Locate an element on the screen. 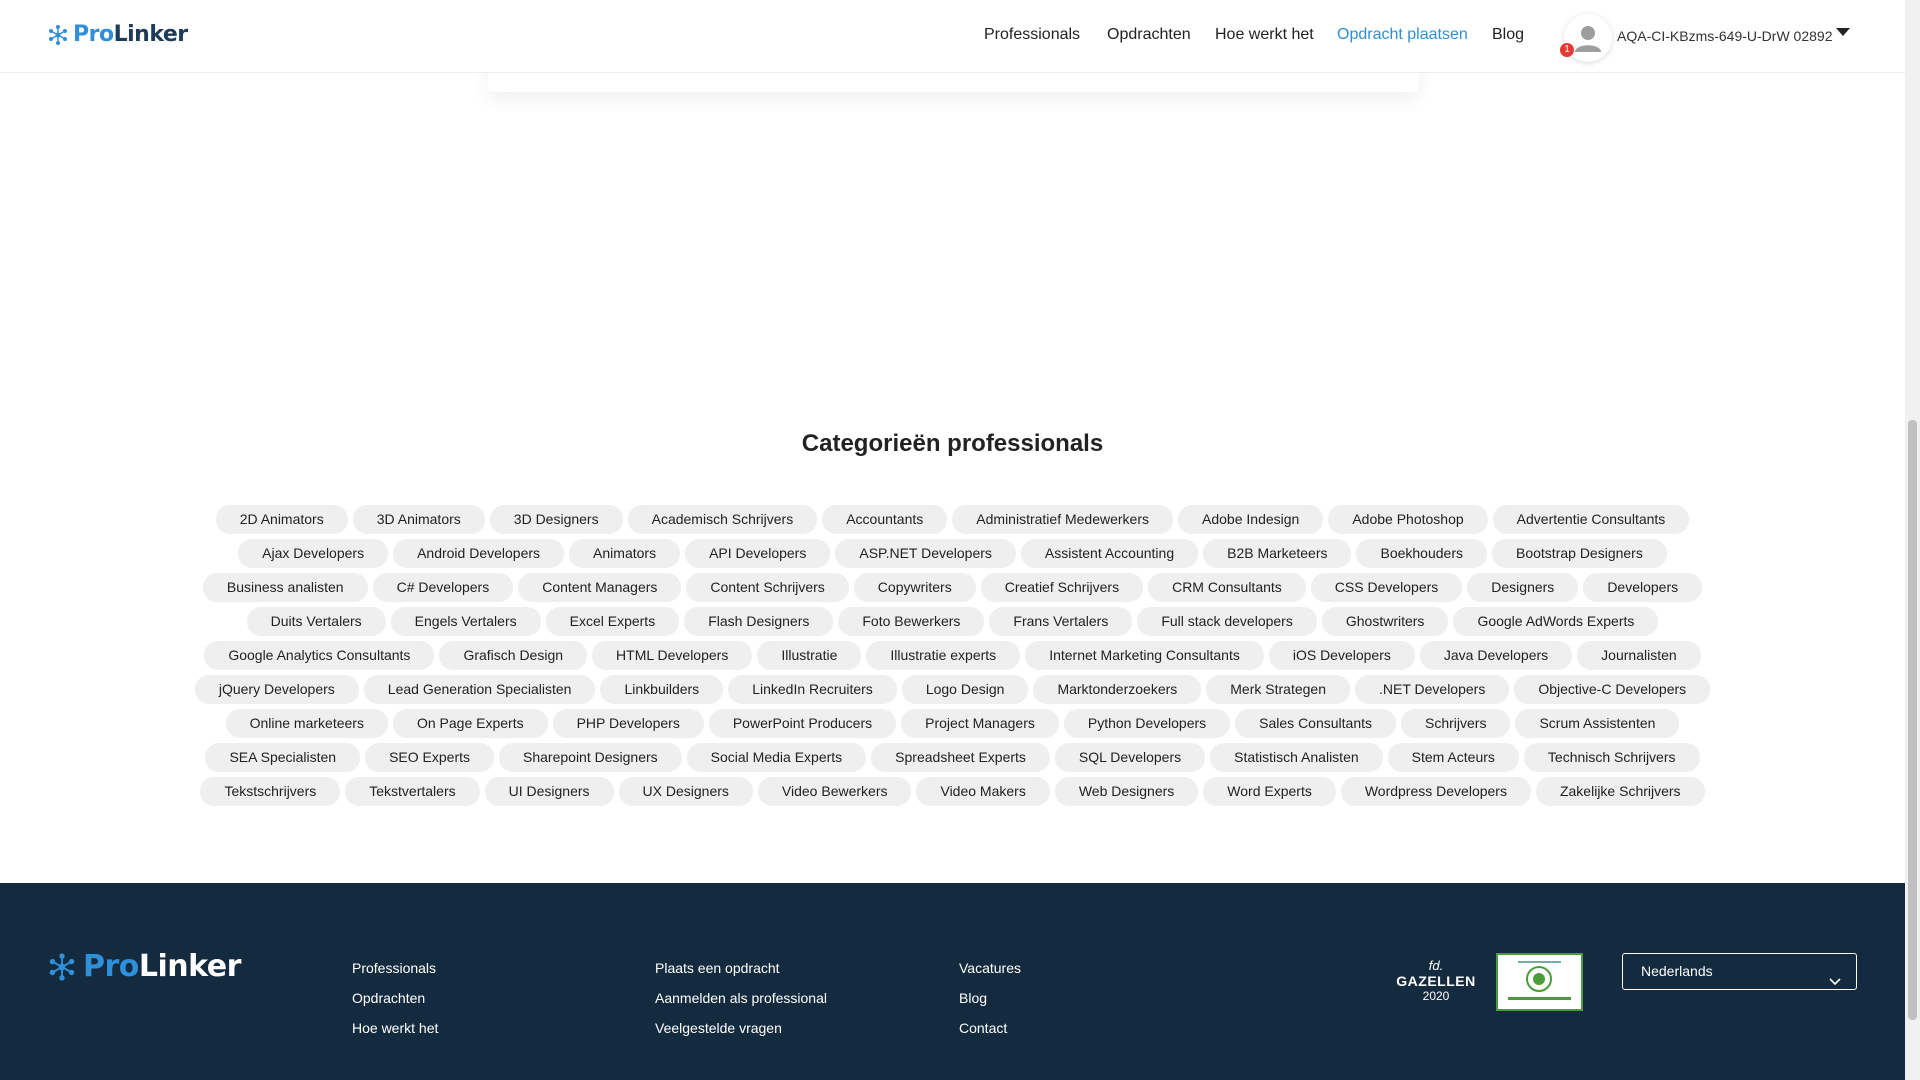 This screenshot has width=1920, height=1080. category-tag: Duits Vertalers is located at coordinates (316, 621).